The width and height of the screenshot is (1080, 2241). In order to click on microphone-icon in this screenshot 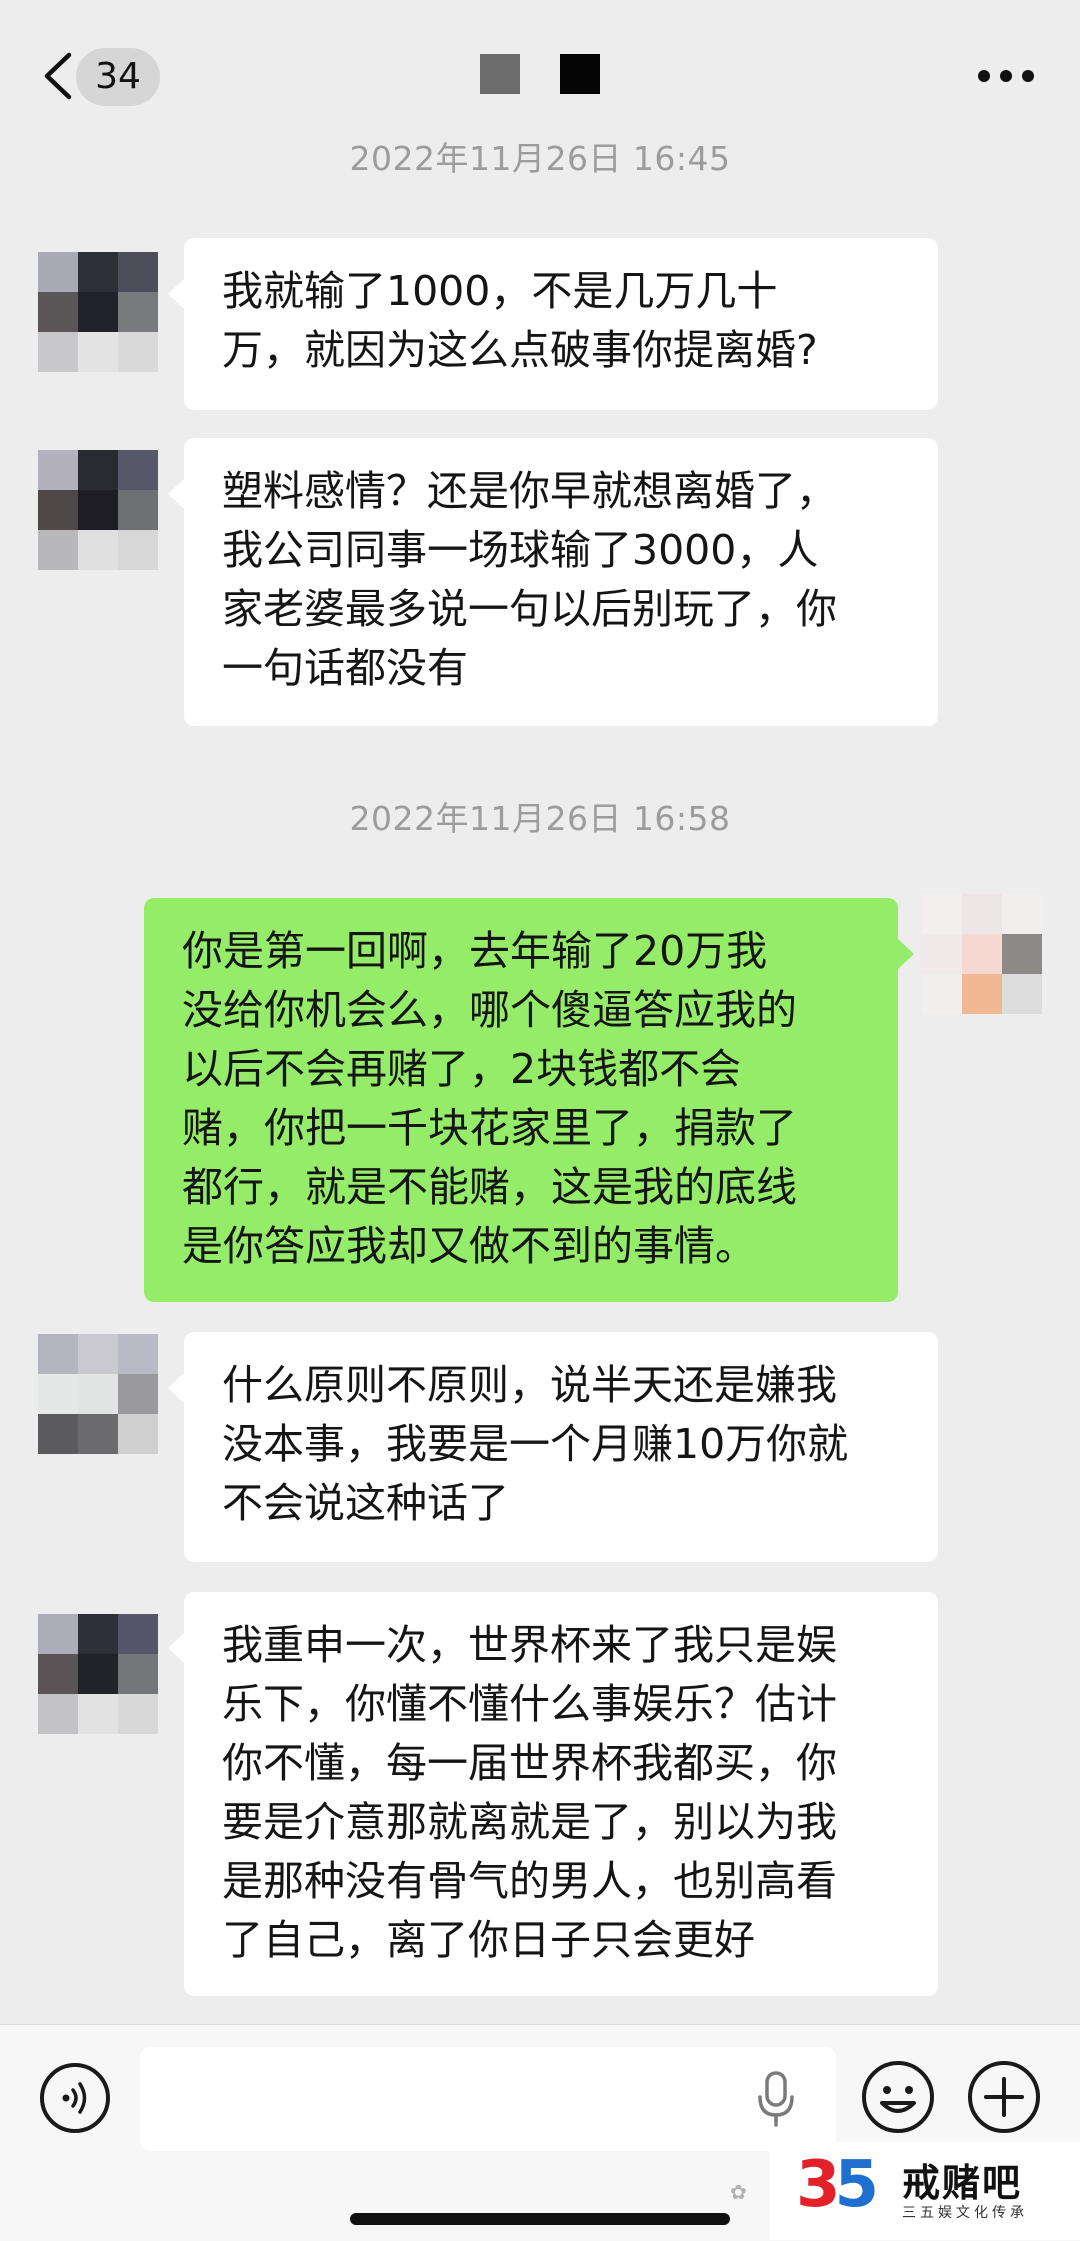, I will do `click(776, 2099)`.